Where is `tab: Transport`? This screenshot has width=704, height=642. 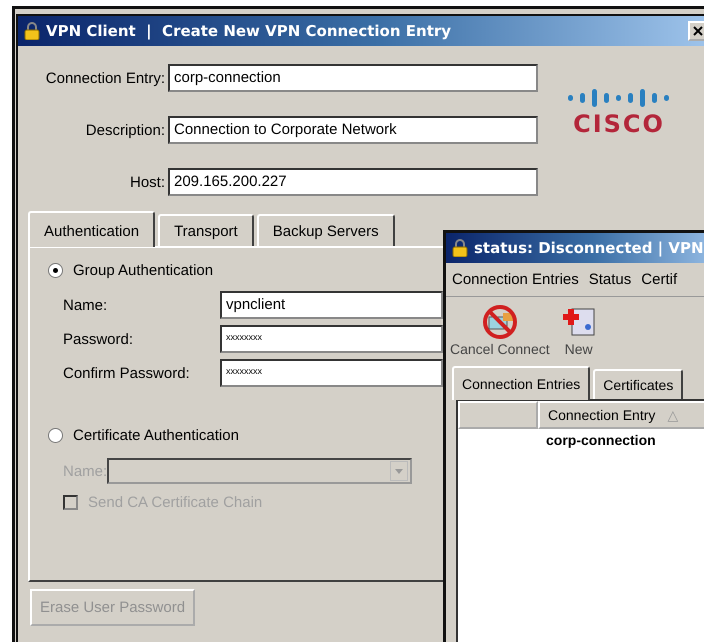 tab: Transport is located at coordinates (206, 230).